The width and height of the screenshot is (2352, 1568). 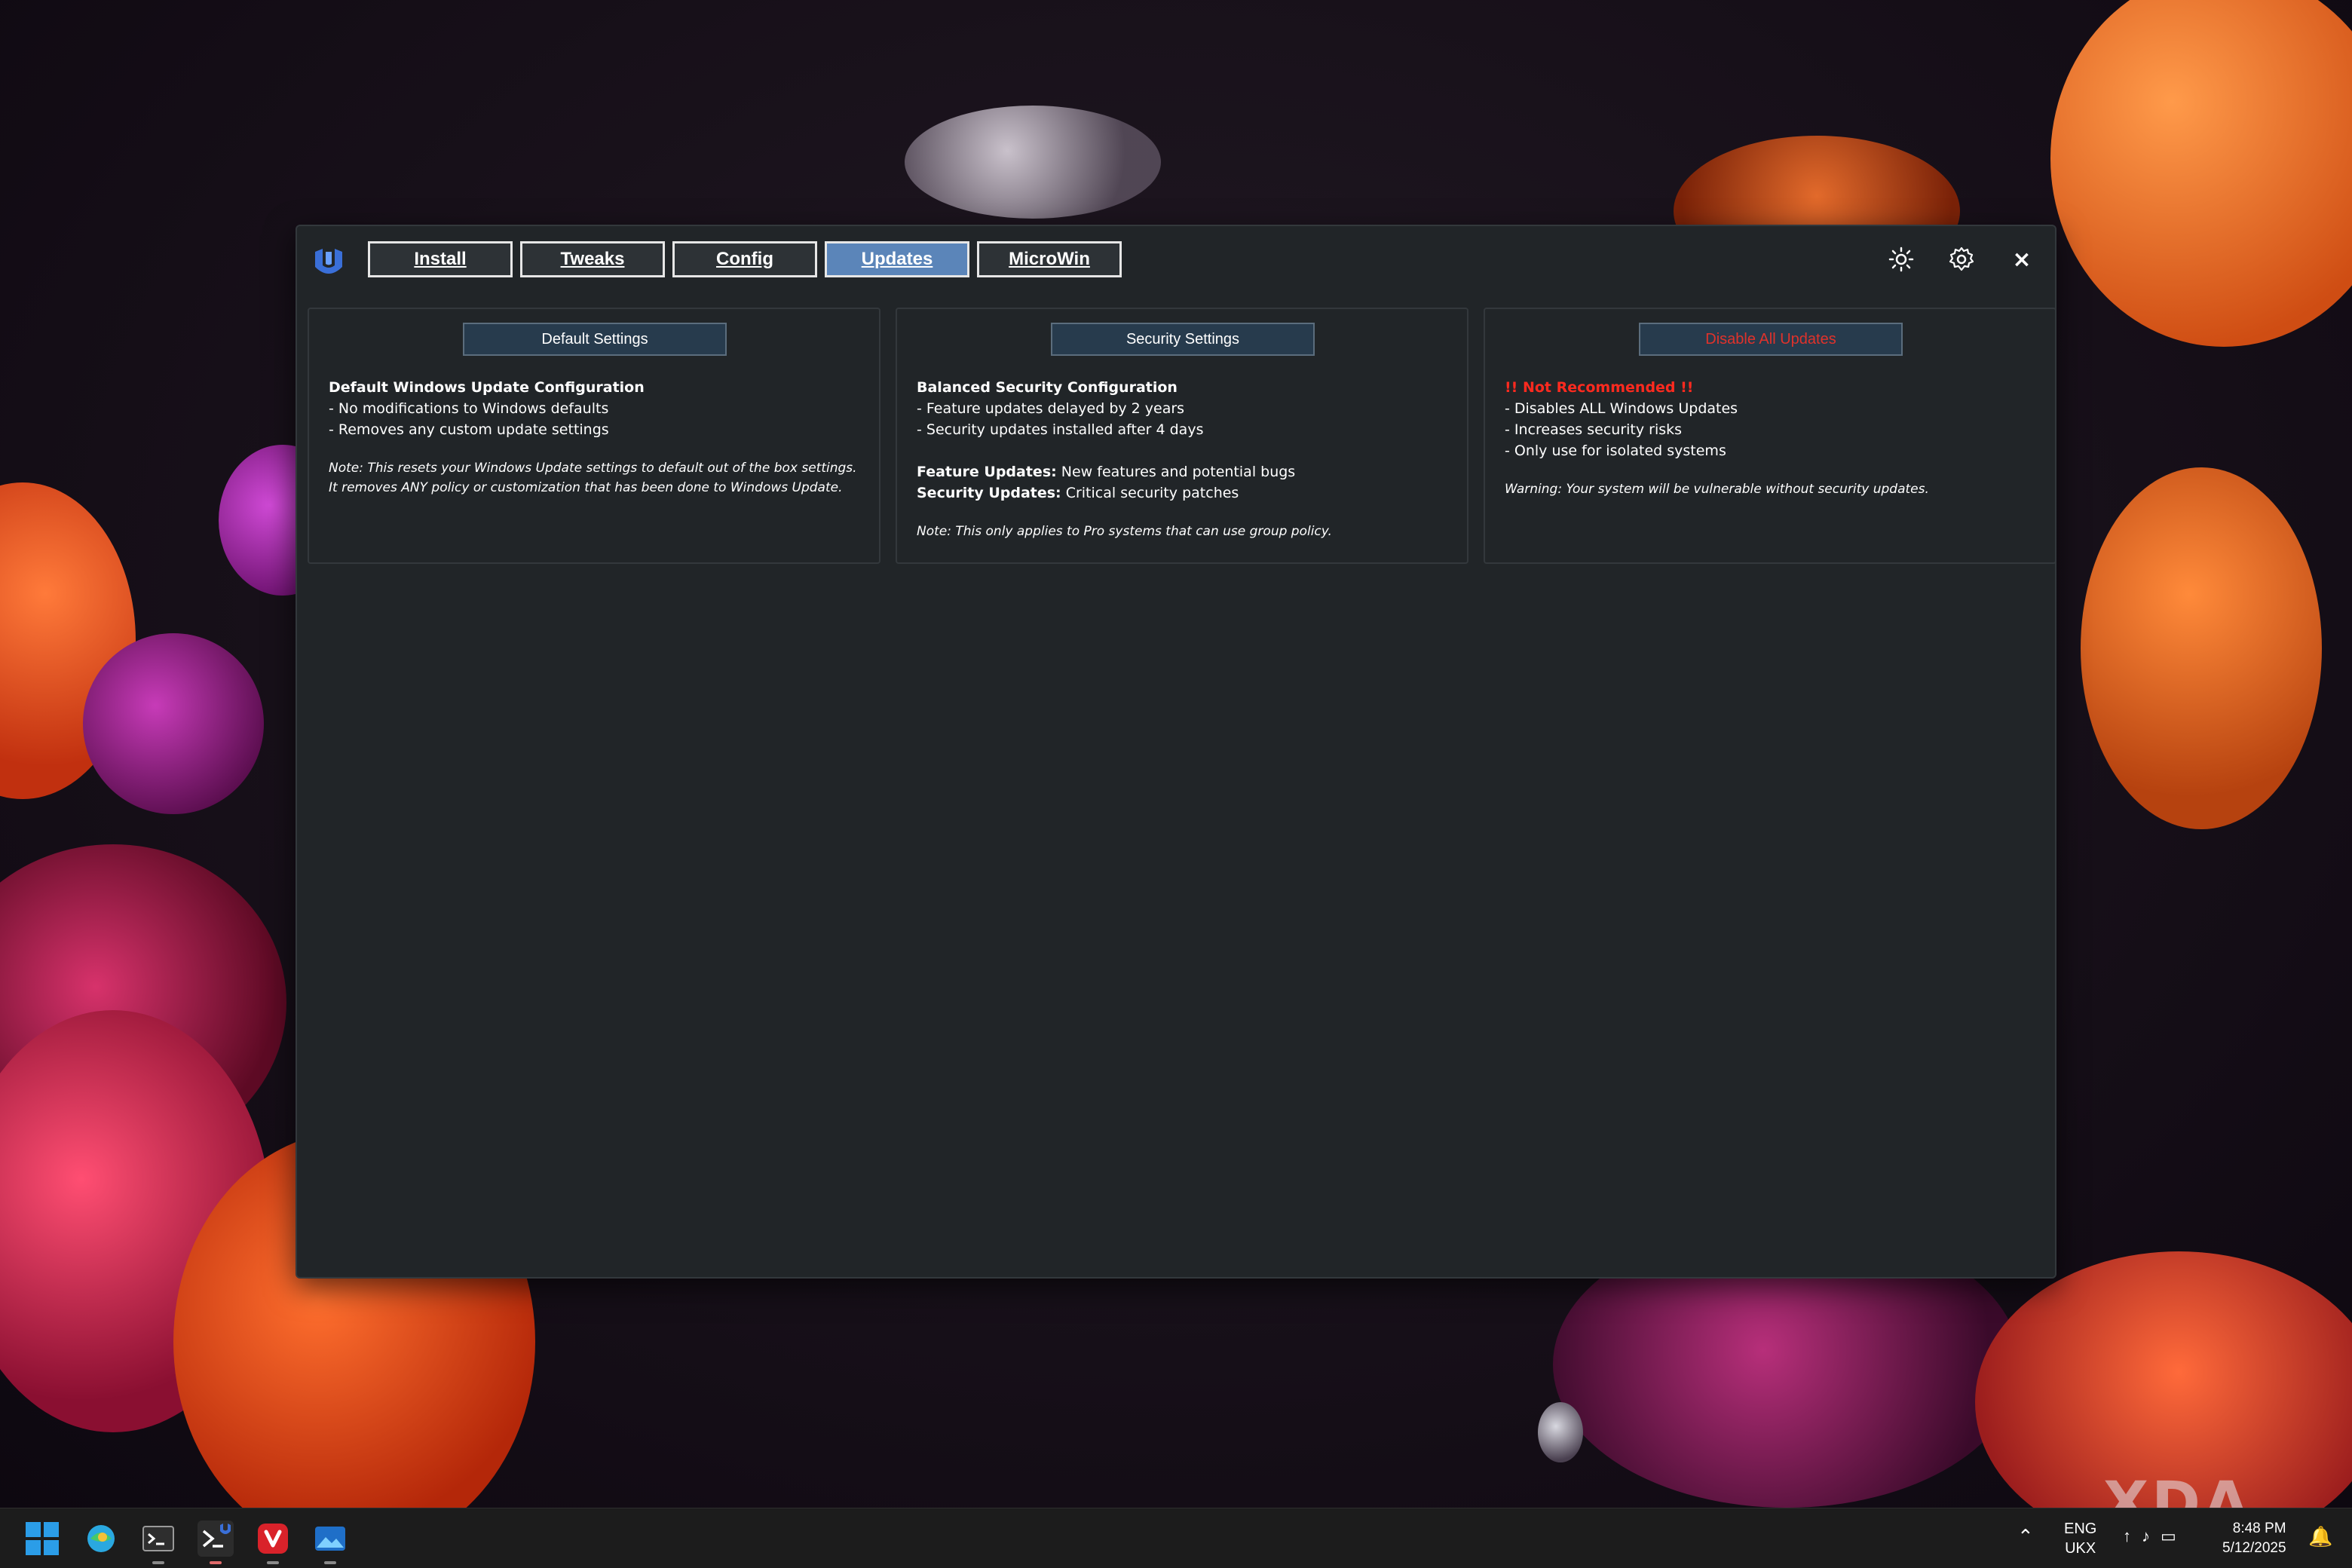 I want to click on security-settings-button: Security Settings, so click(x=1183, y=339).